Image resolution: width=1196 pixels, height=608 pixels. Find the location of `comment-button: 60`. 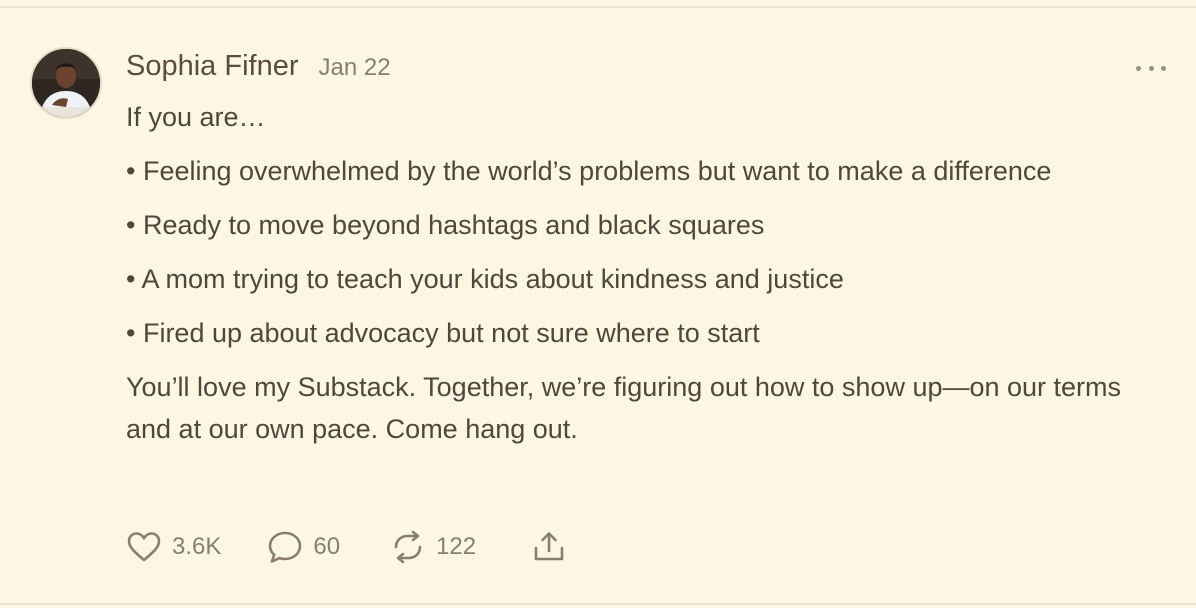

comment-button: 60 is located at coordinates (303, 547).